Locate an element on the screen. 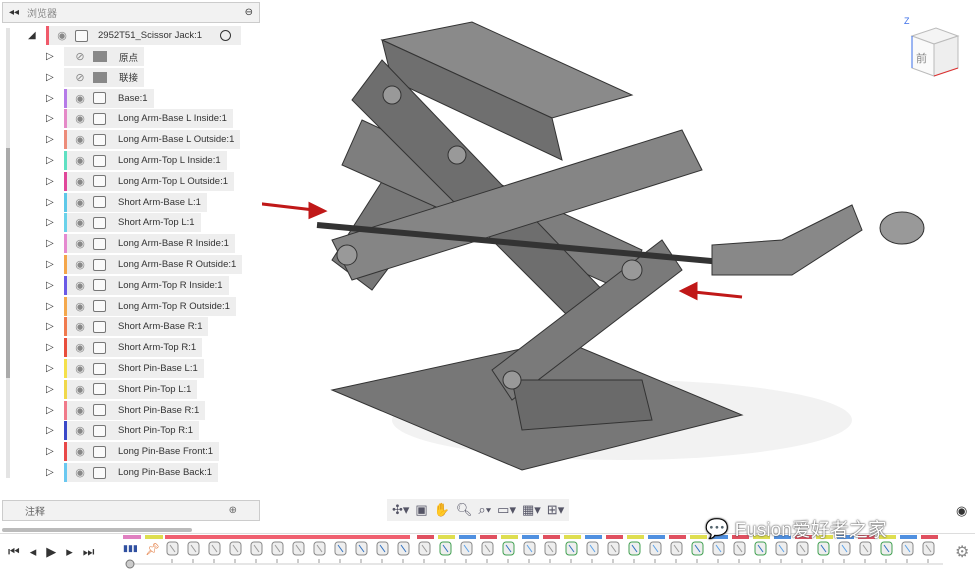 The height and width of the screenshot is (571, 975). tree-root: ◢ ◉ 2952T51_Scissor Jack:1 is located at coordinates (135, 35).